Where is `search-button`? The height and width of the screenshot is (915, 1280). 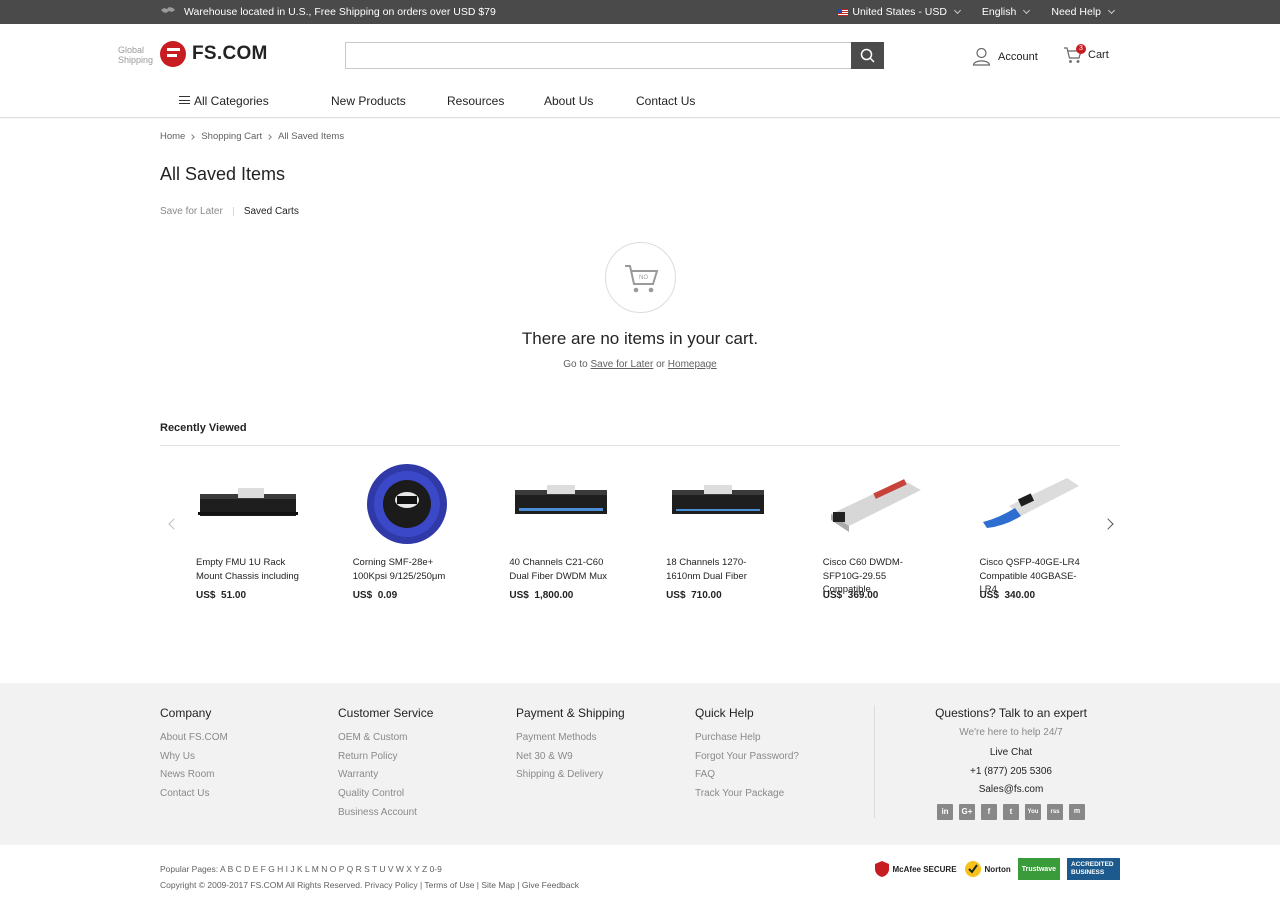
search-button is located at coordinates (867, 55).